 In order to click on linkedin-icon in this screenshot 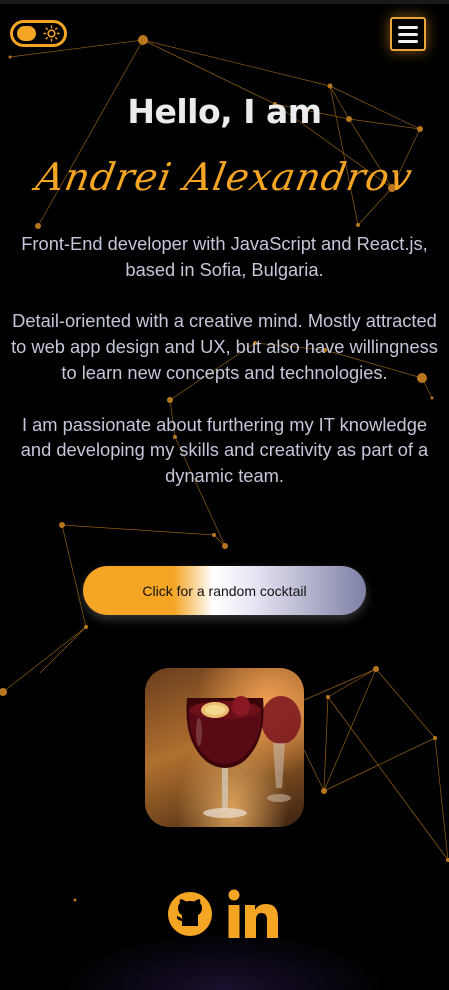, I will do `click(253, 913)`.